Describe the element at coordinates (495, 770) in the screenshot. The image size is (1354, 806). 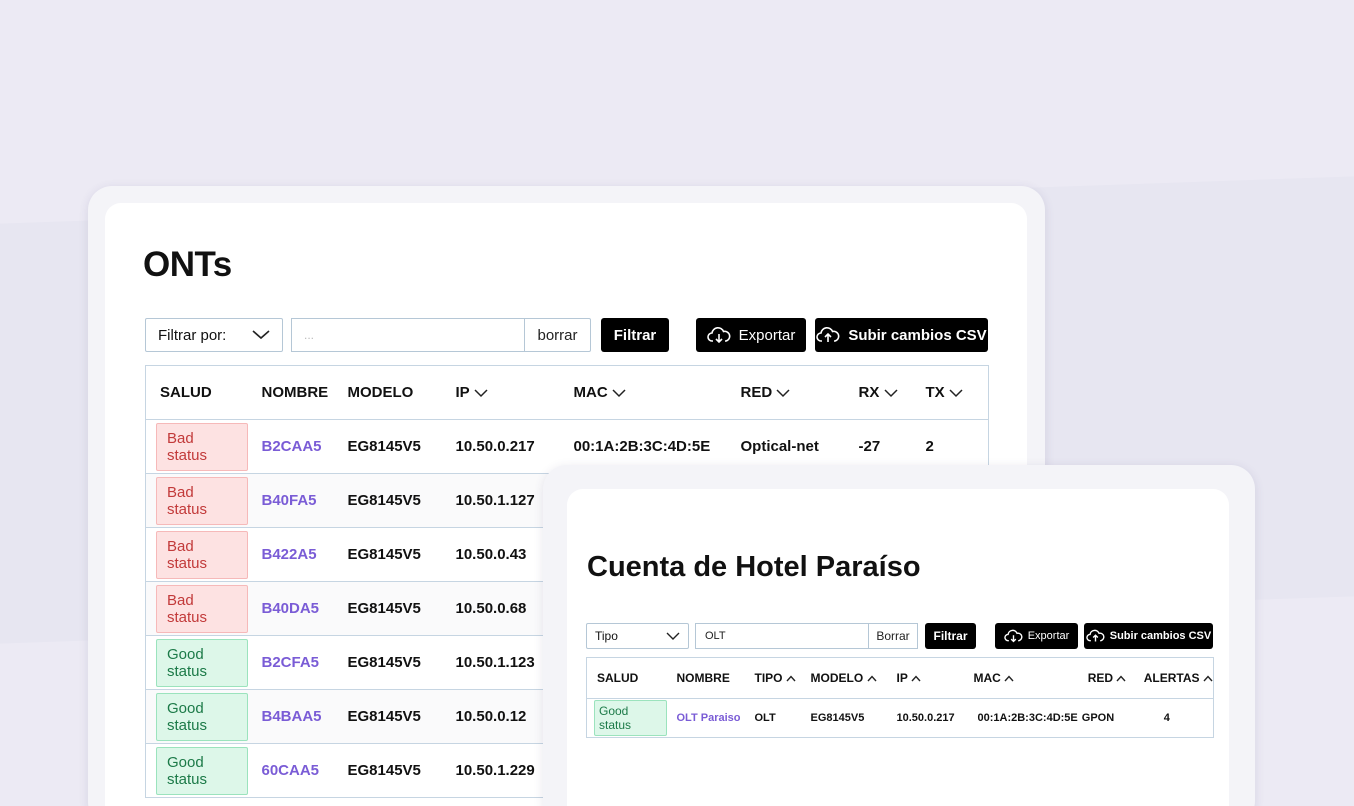
I see `ip-cell: 10.50.1.229` at that location.